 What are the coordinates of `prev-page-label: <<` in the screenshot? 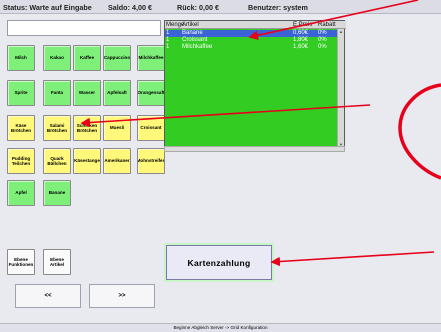 It's located at (48, 296).